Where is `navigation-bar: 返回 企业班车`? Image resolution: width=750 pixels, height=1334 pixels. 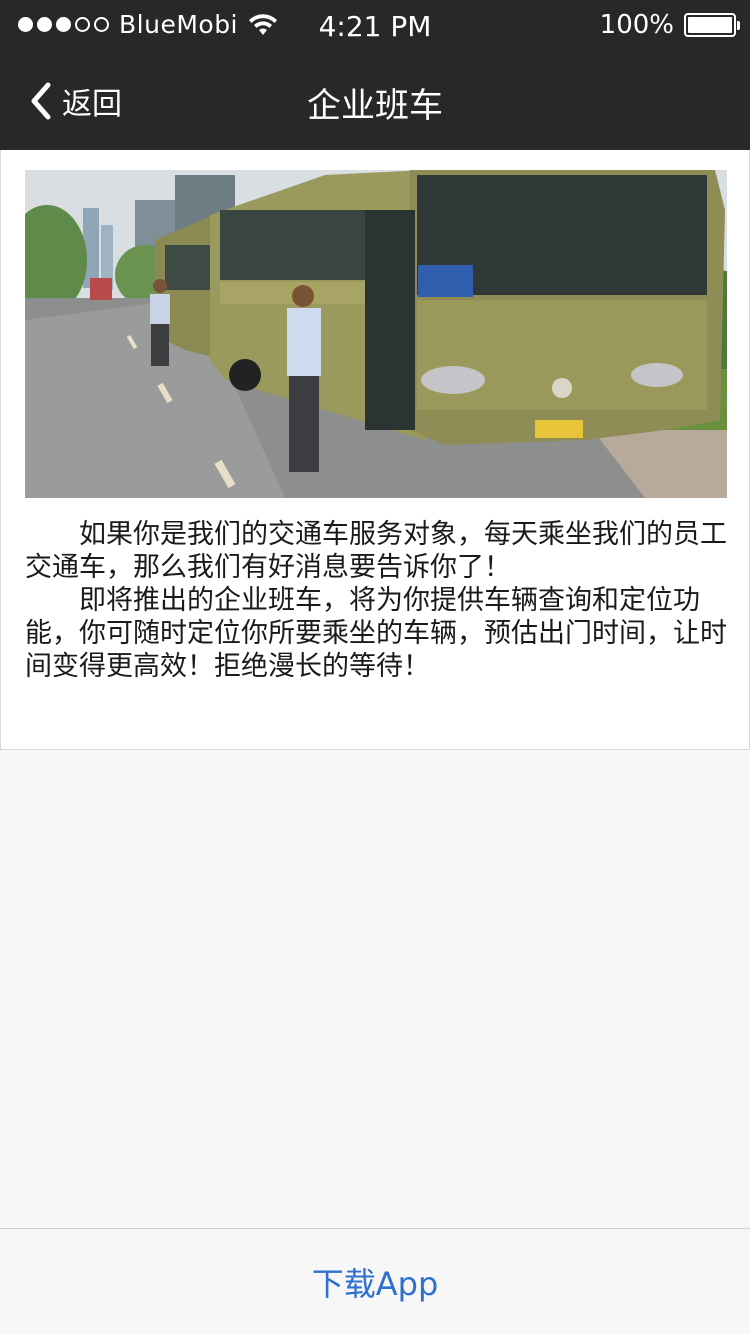 navigation-bar: 返回 企业班车 is located at coordinates (375, 100).